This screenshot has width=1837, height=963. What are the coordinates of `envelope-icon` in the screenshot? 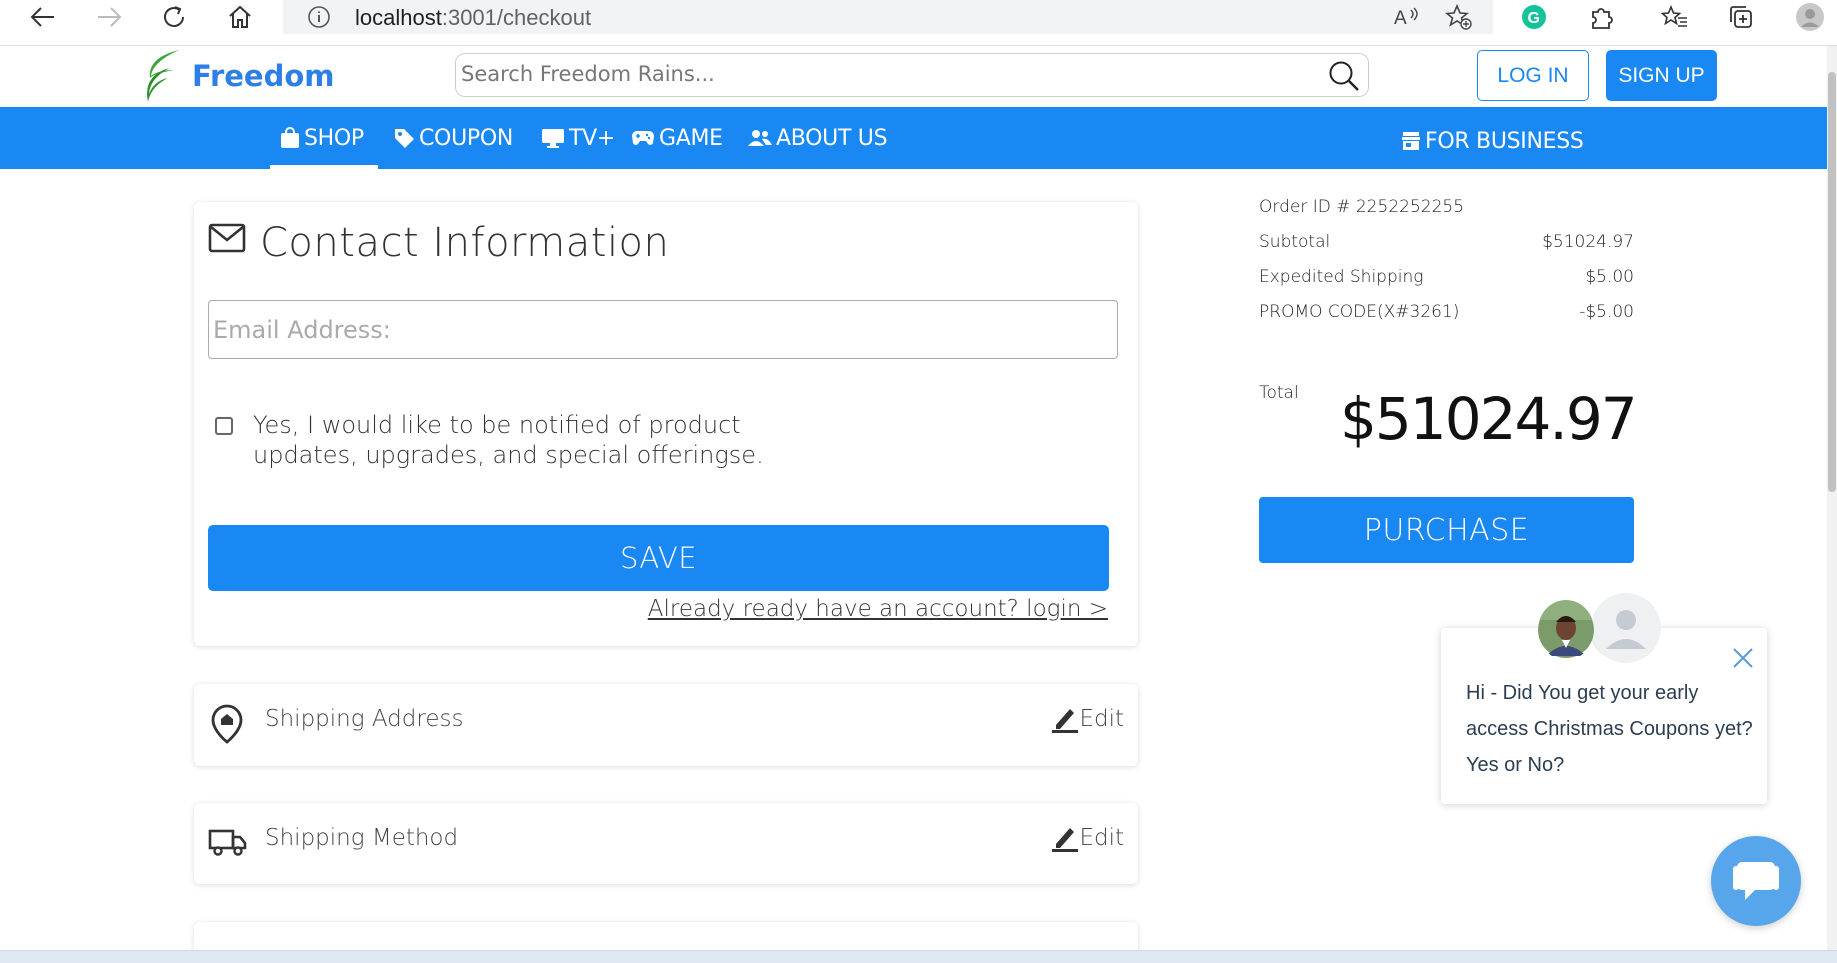 It's located at (227, 240).